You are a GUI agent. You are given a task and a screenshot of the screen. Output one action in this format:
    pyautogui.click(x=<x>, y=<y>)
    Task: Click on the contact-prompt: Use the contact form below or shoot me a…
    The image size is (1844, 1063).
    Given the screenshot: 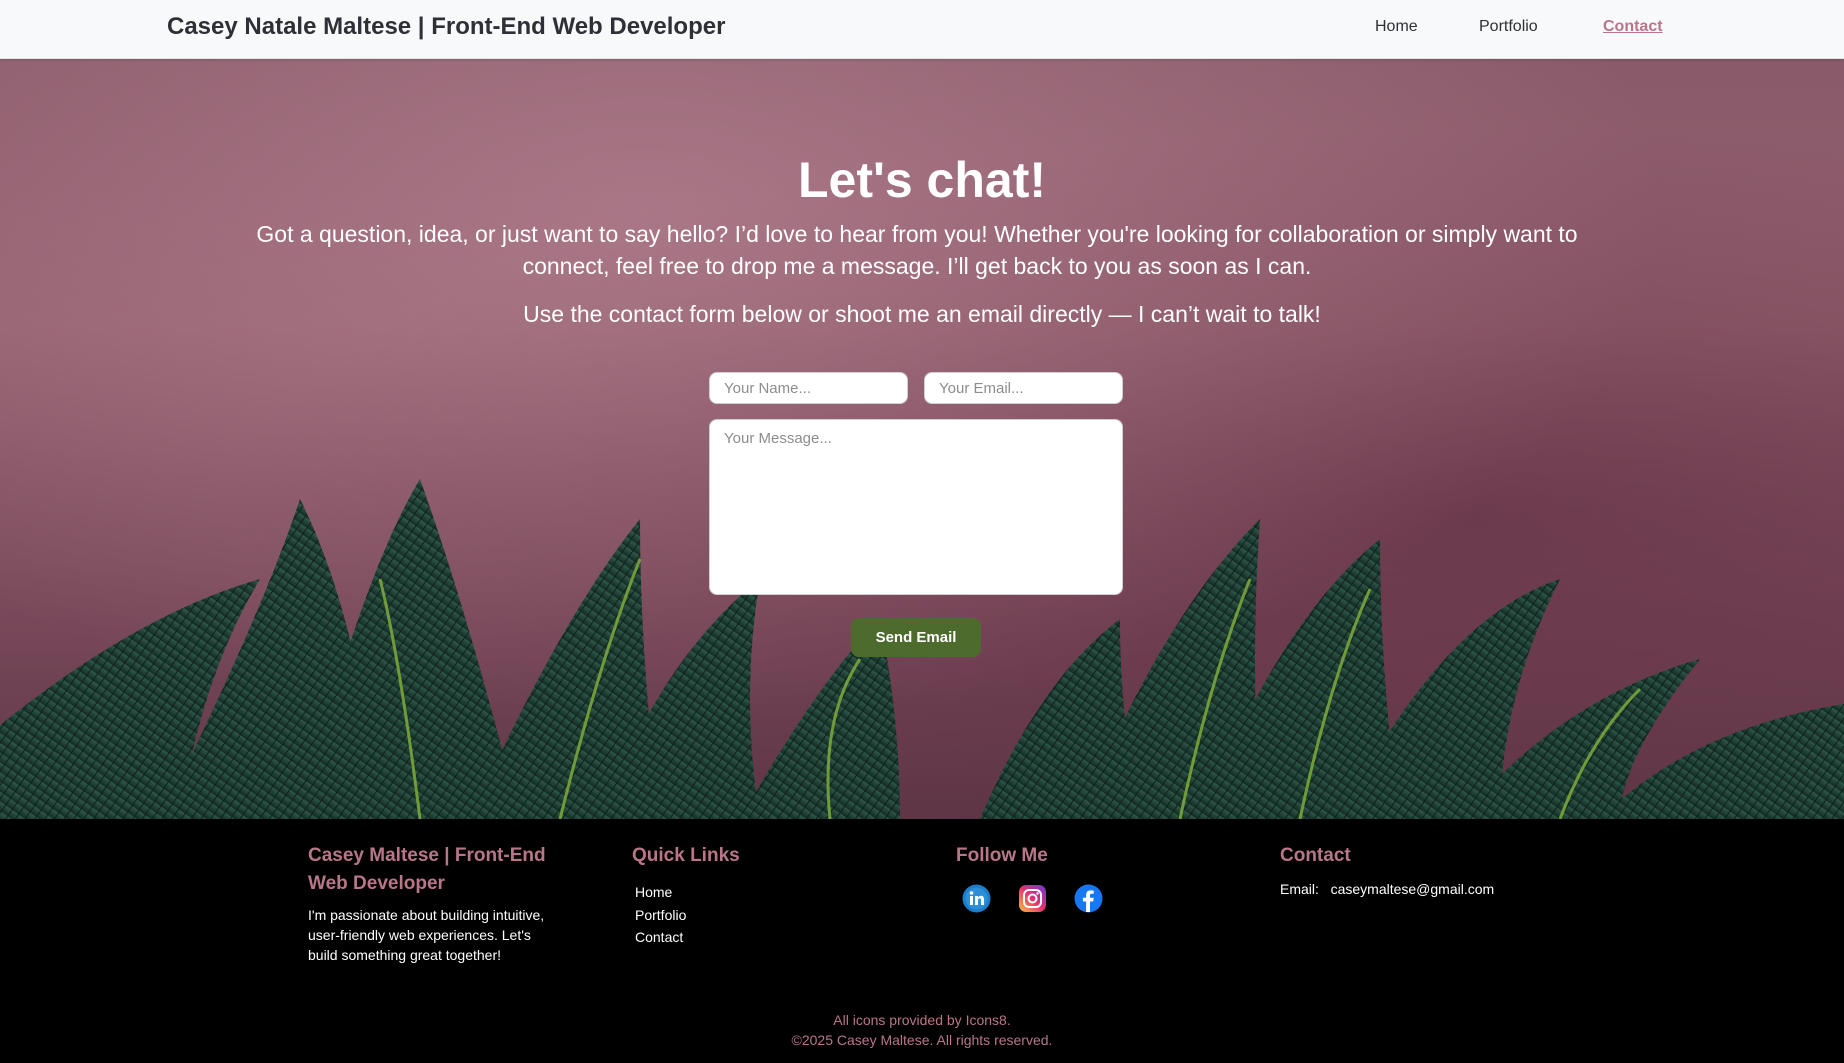 What is the action you would take?
    pyautogui.click(x=922, y=314)
    